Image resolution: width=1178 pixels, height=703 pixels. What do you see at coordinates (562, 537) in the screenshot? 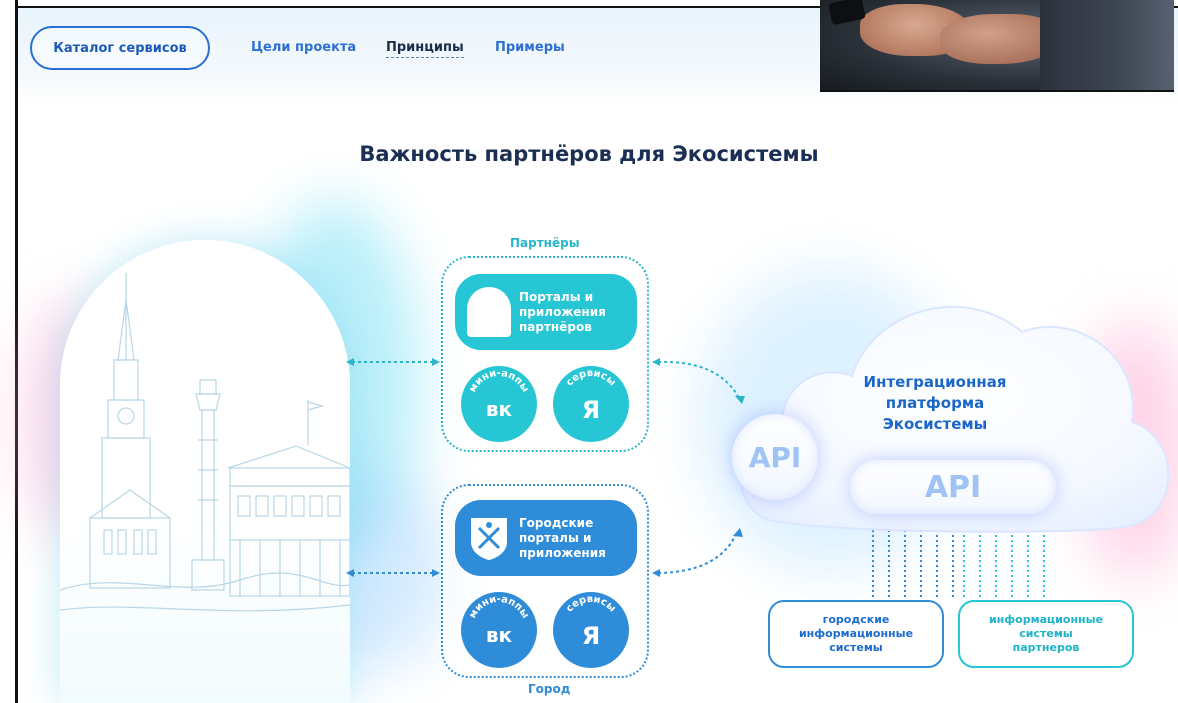
I see `city-portals-label: Городские порталы и приложения` at bounding box center [562, 537].